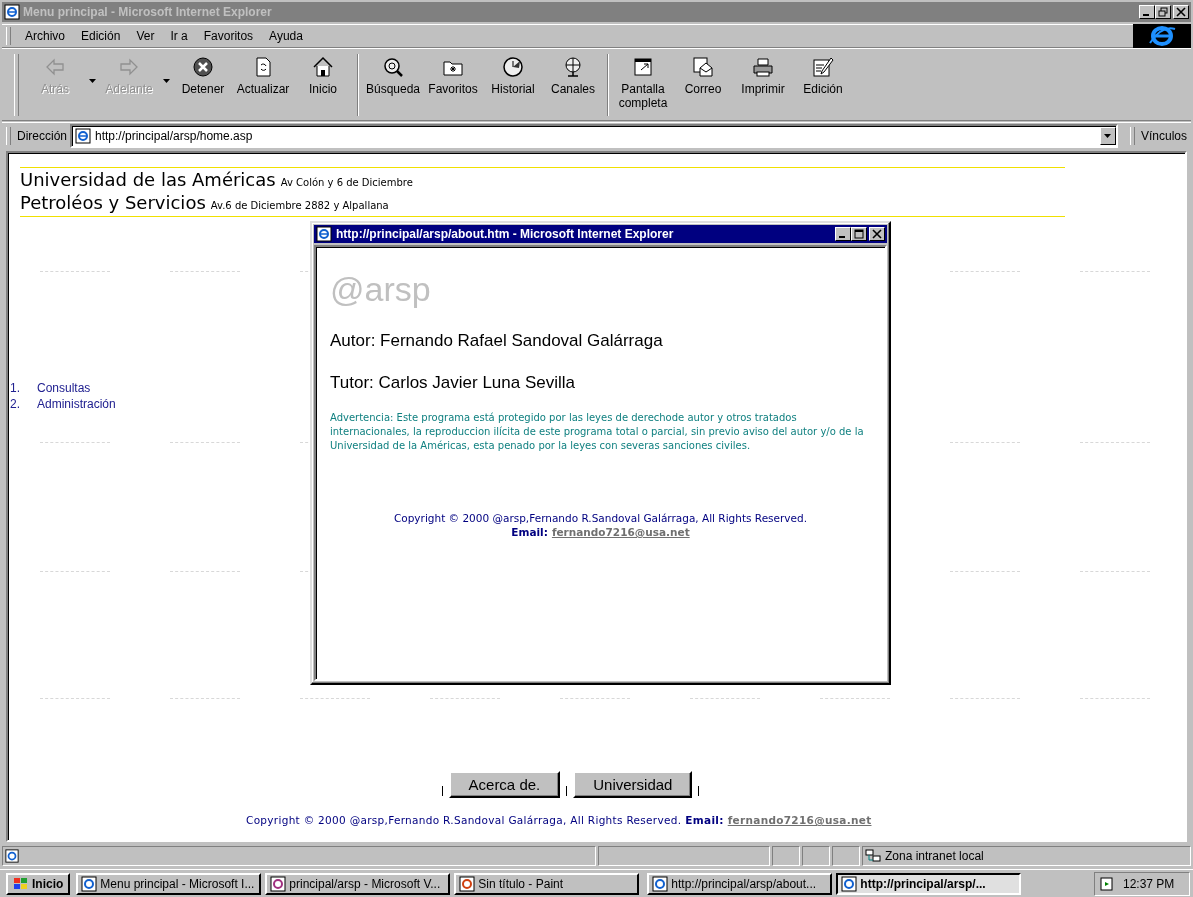  Describe the element at coordinates (1162, 35) in the screenshot. I see `browser-logo` at that location.